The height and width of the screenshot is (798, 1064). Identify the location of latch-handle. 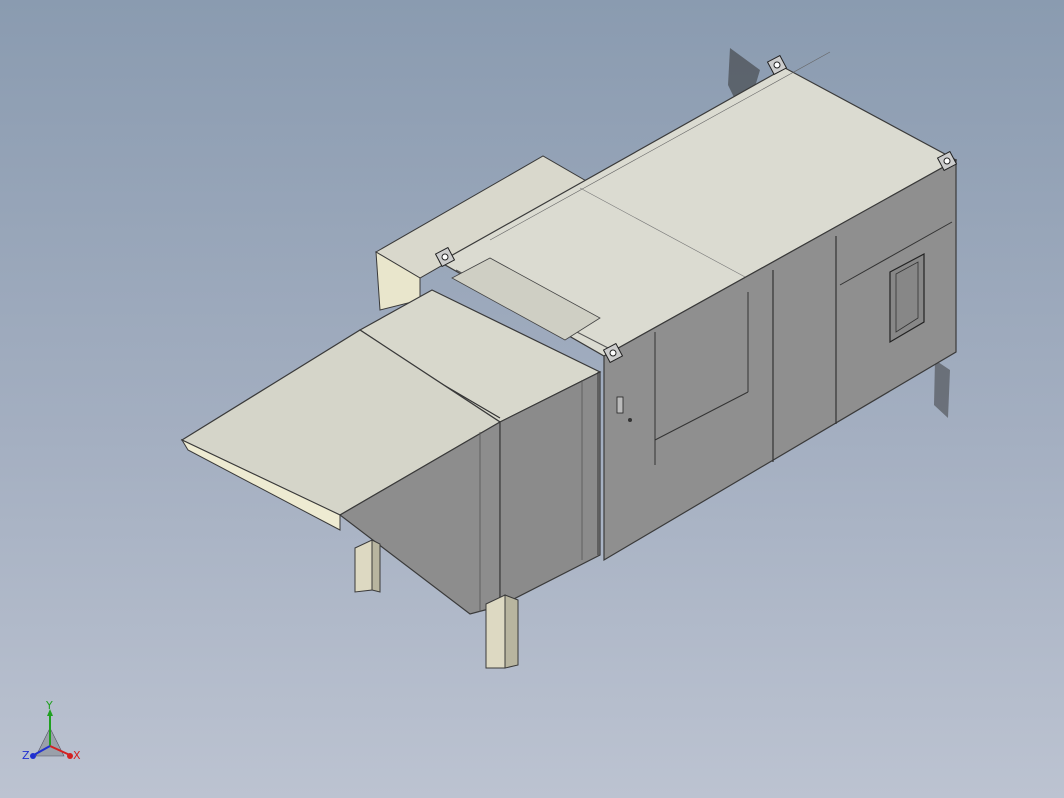
(620, 405).